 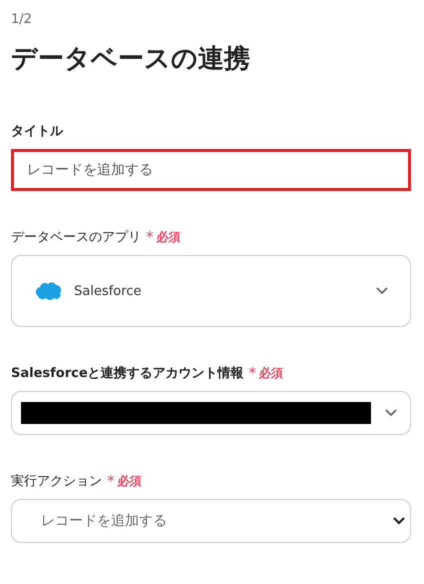 What do you see at coordinates (49, 291) in the screenshot?
I see `cloud-icon` at bounding box center [49, 291].